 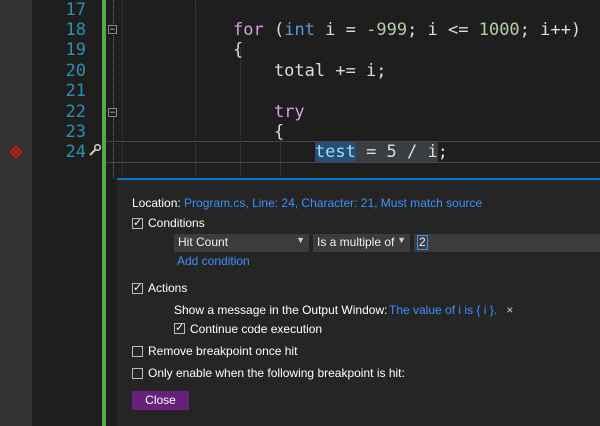 What do you see at coordinates (16, 213) in the screenshot?
I see `glyph-margin` at bounding box center [16, 213].